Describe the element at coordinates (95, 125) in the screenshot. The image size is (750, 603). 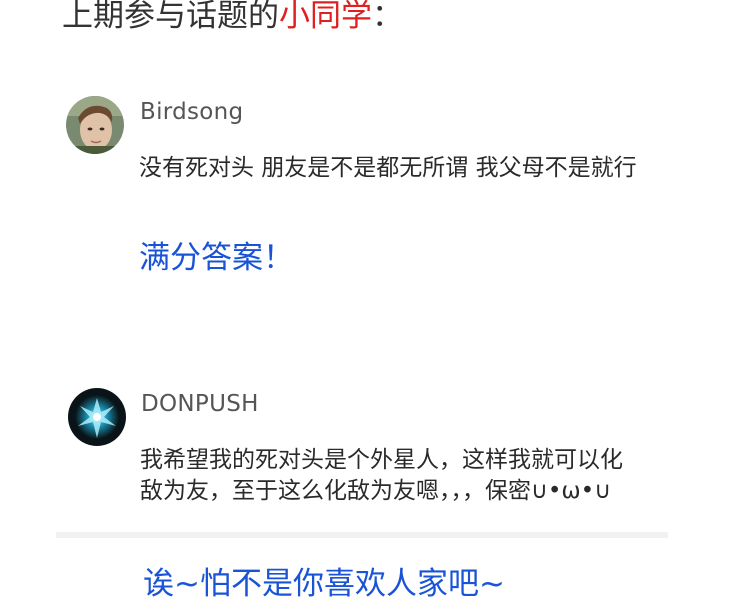
I see `user-photo-avatar` at that location.